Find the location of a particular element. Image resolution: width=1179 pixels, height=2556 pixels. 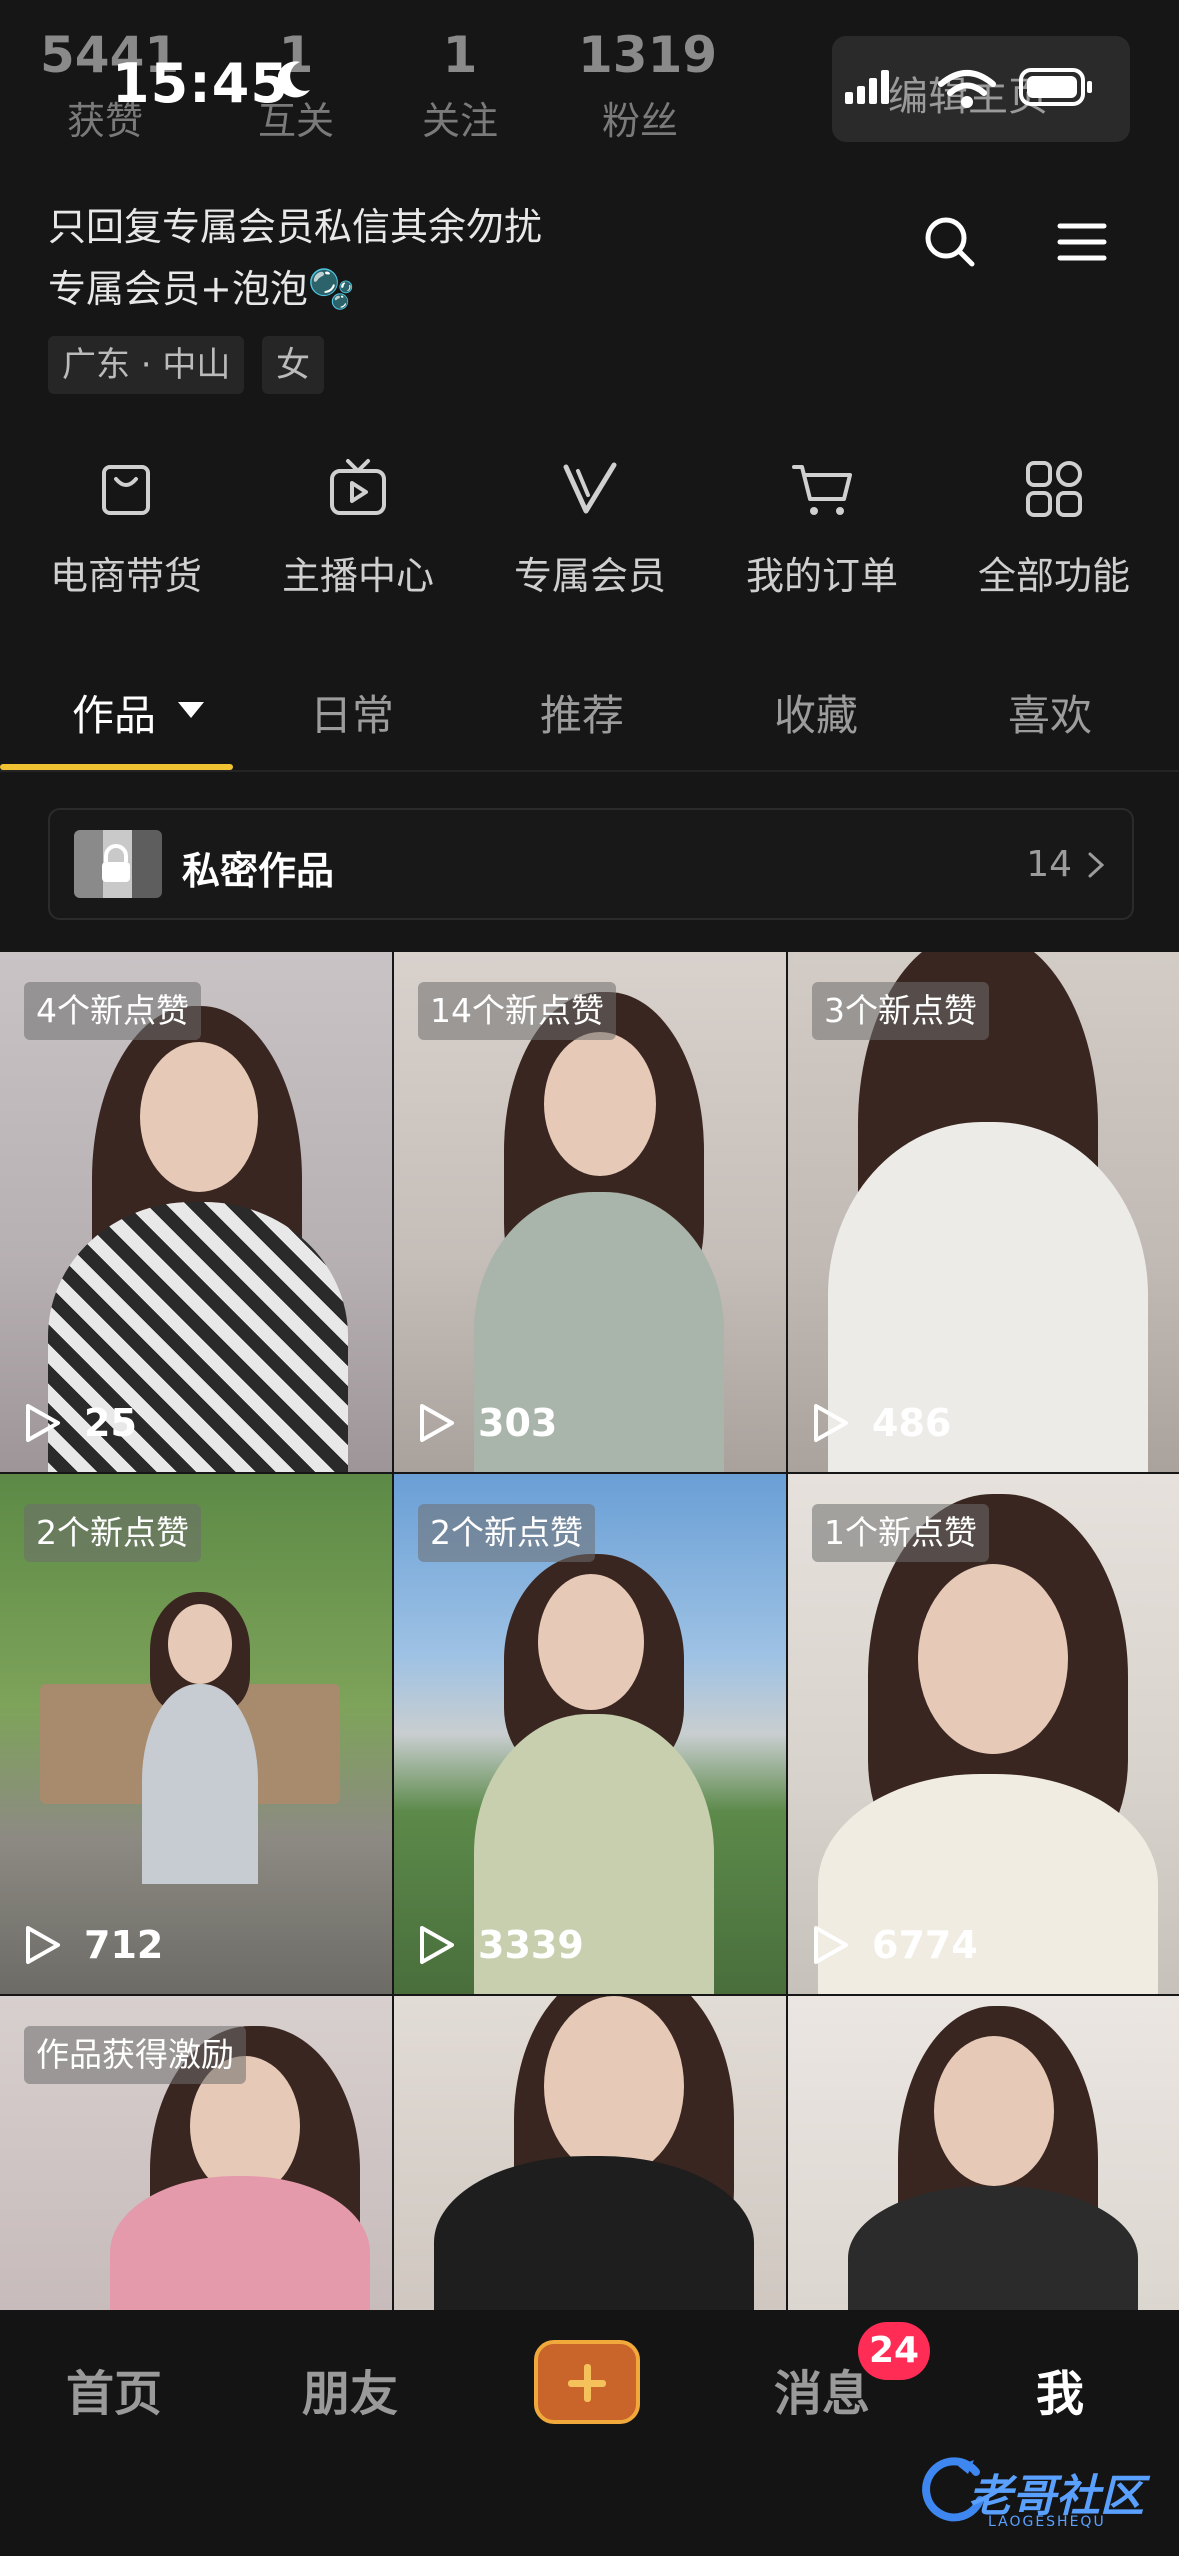

location-tag: 广东 · 中山 is located at coordinates (146, 365).